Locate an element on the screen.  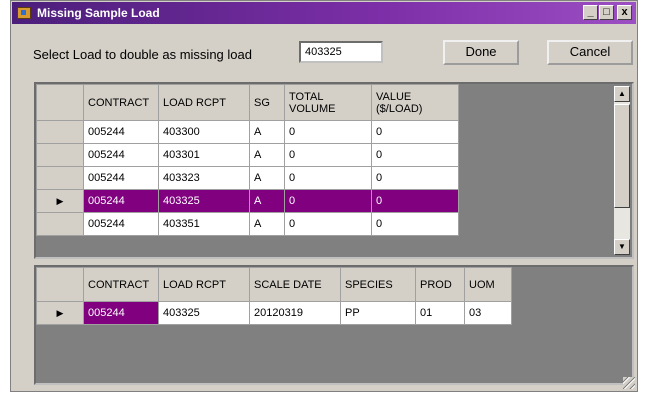
cell-load-rcpt: 403300 is located at coordinates (204, 132).